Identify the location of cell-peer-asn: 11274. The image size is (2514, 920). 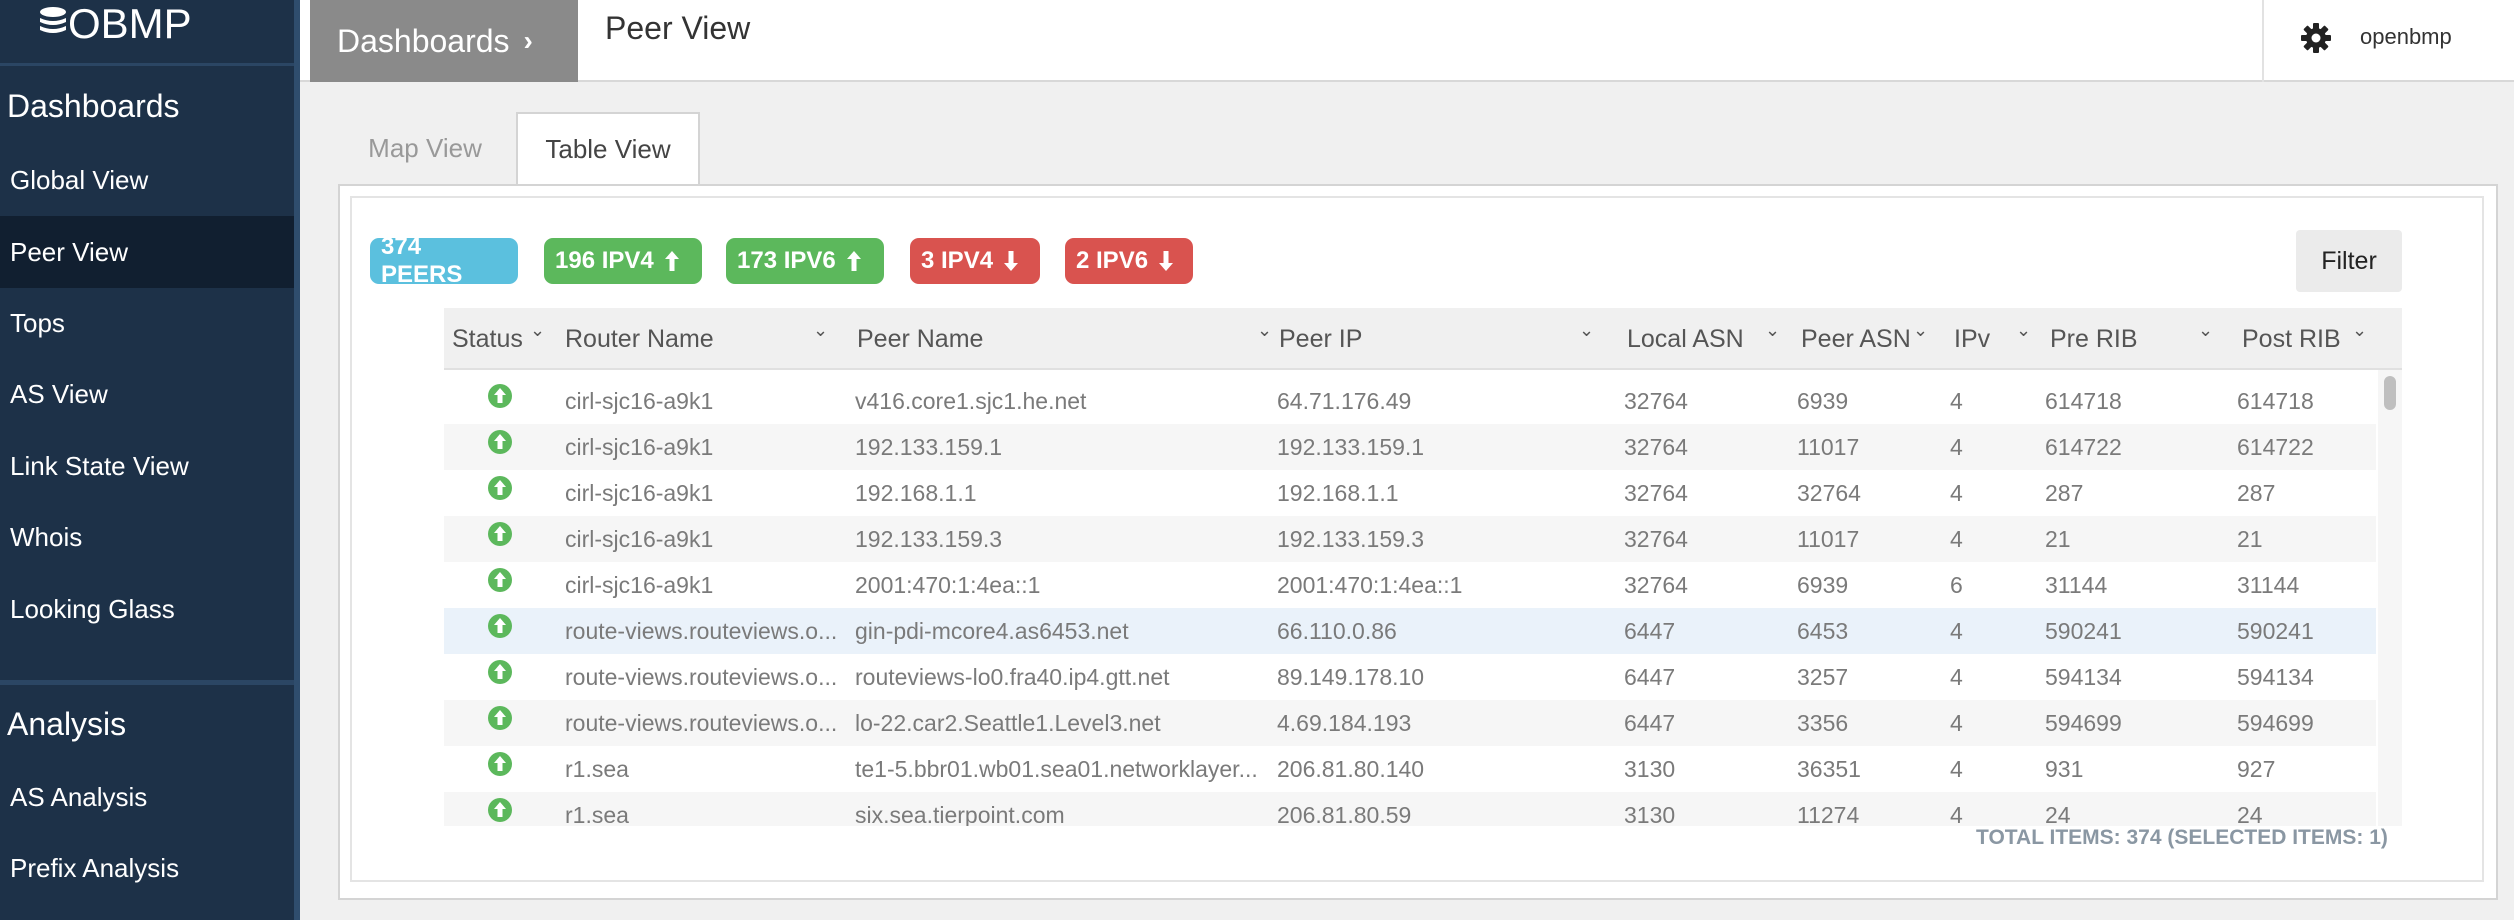
(1828, 814).